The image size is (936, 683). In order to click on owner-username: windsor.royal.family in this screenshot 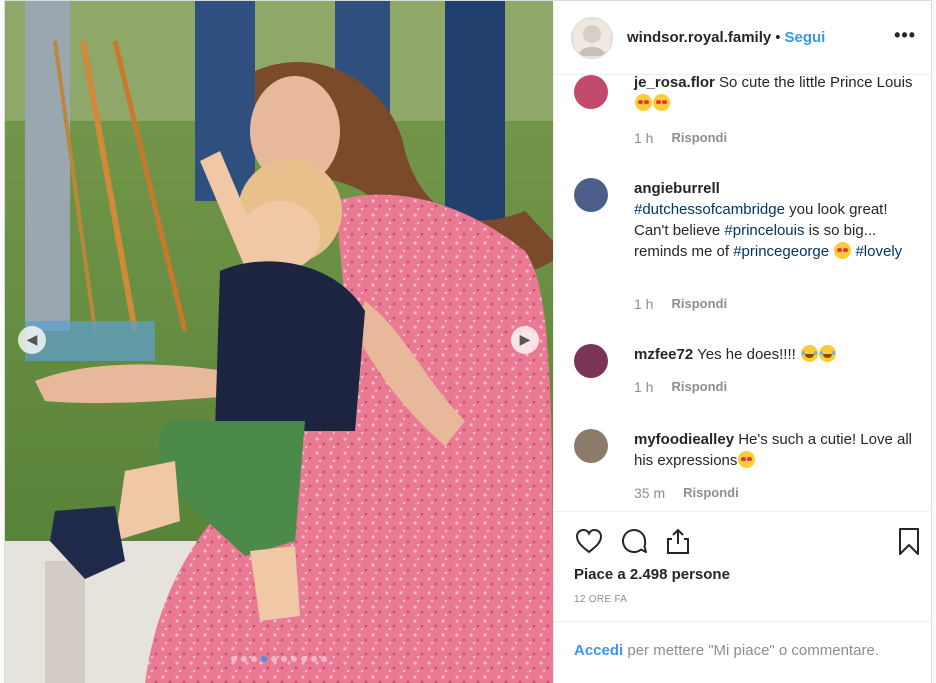, I will do `click(699, 37)`.